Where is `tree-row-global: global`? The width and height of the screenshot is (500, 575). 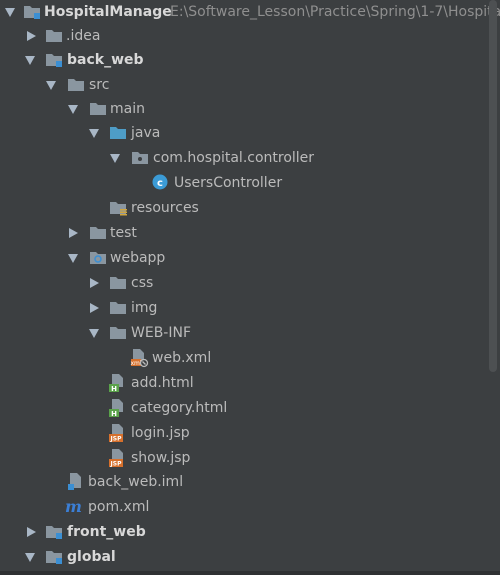
tree-row-global: global is located at coordinates (243, 557).